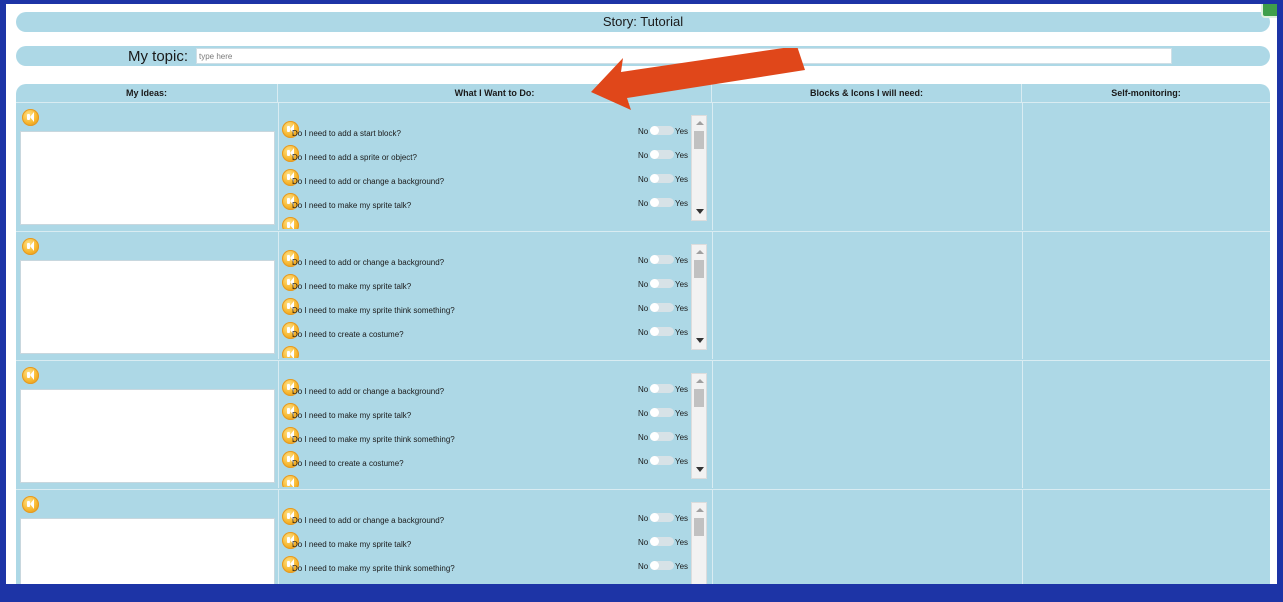 The height and width of the screenshot is (602, 1283). I want to click on app-badge-icon, so click(1269, 11).